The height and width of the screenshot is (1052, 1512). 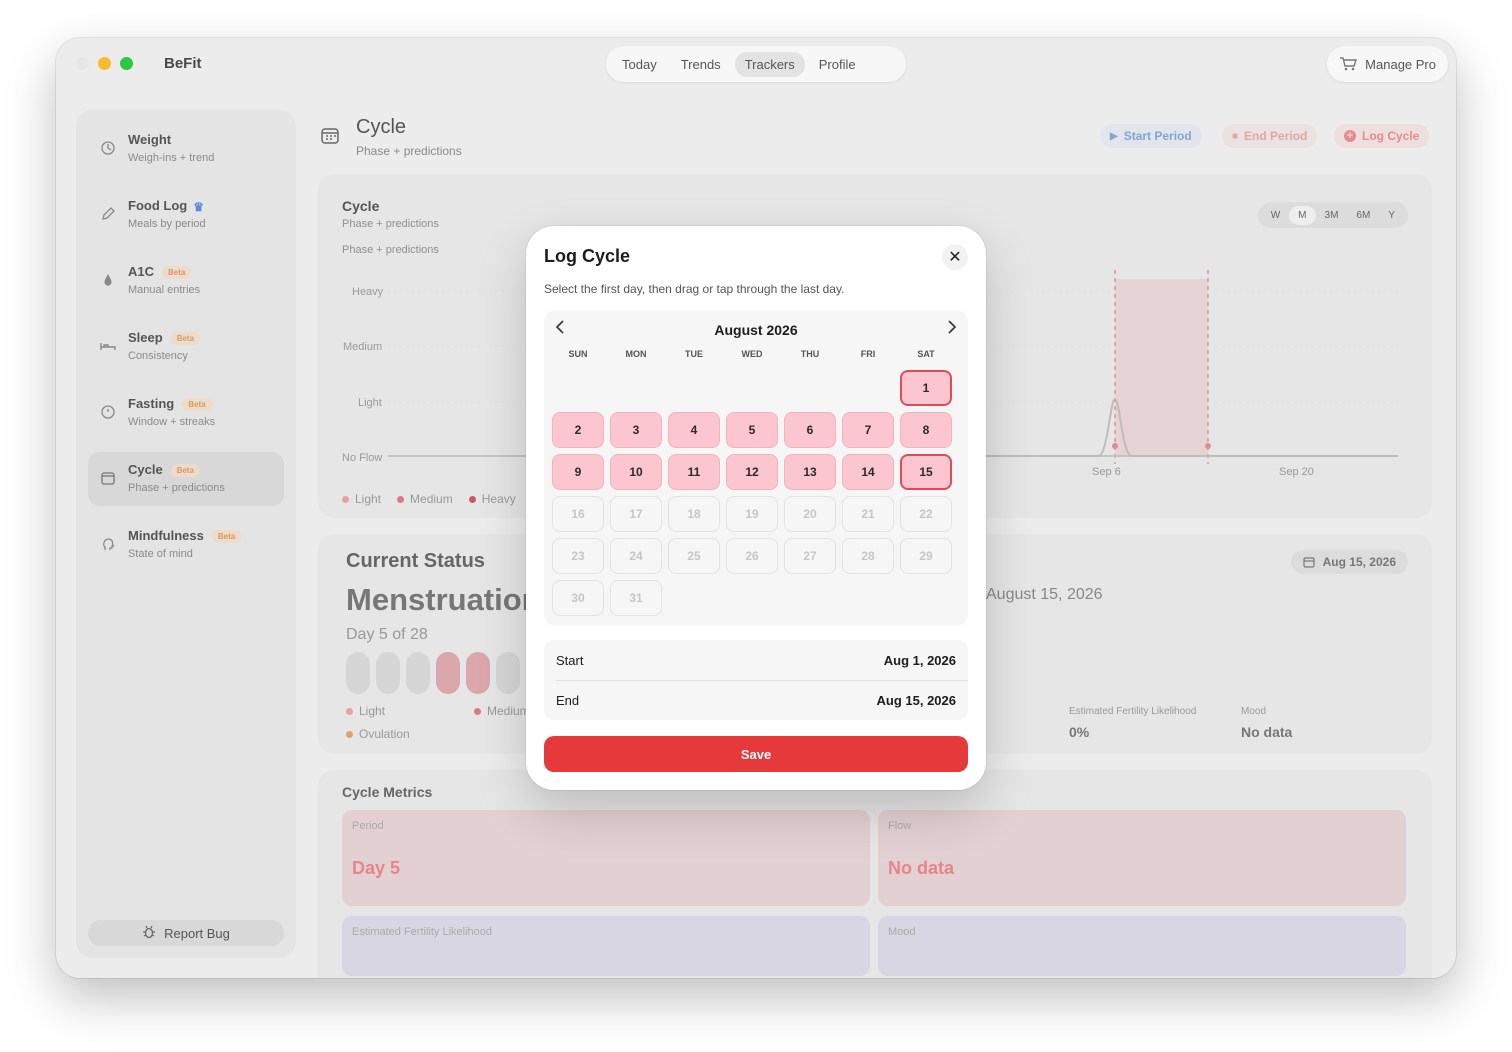 I want to click on calendar-day: 15, so click(x=926, y=472).